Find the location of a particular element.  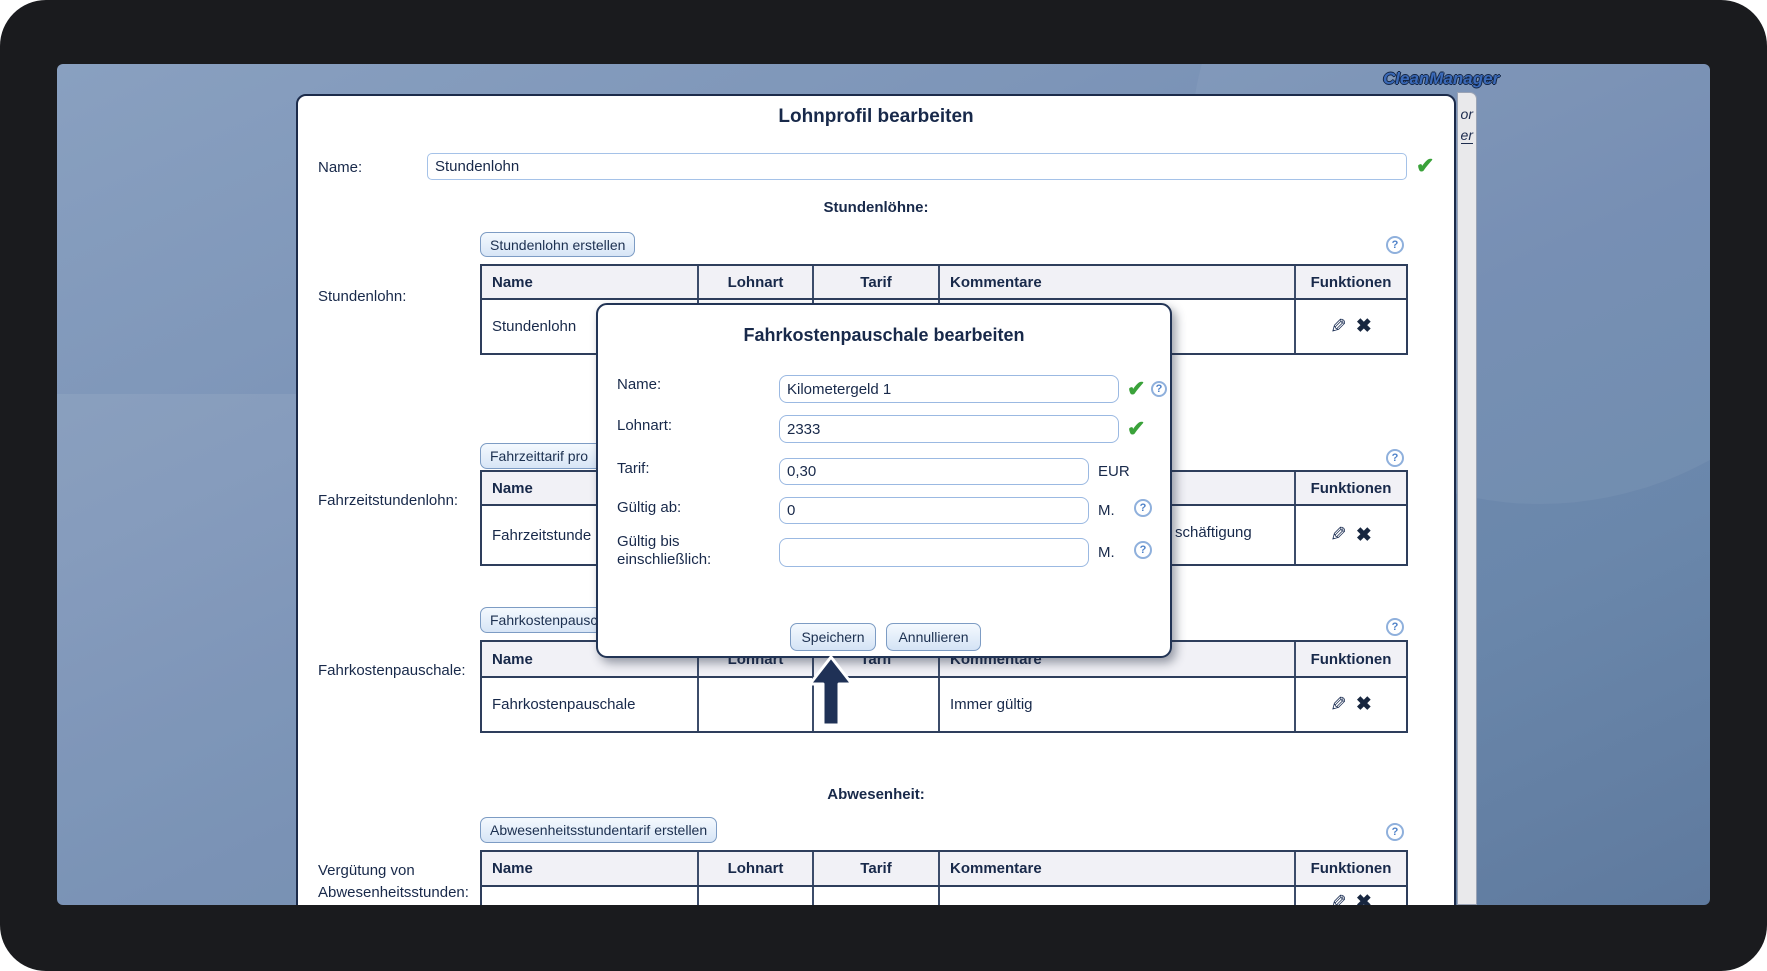

page-title: Lohnprofil bearbeiten is located at coordinates (876, 116).